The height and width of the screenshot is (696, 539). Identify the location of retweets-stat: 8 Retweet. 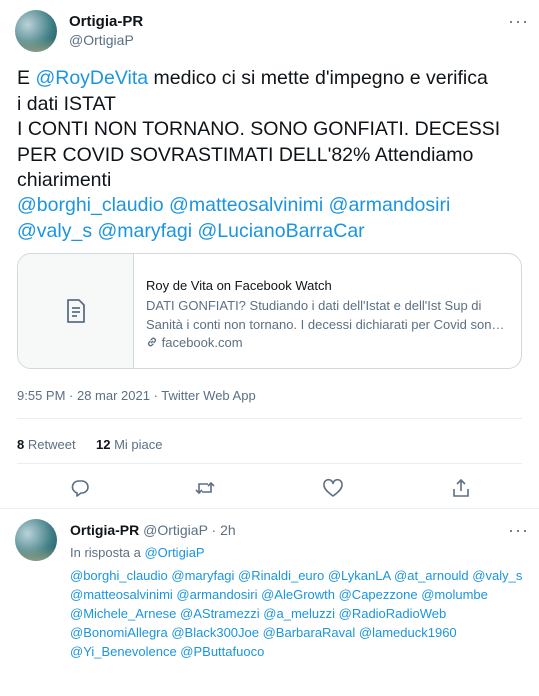
(46, 444).